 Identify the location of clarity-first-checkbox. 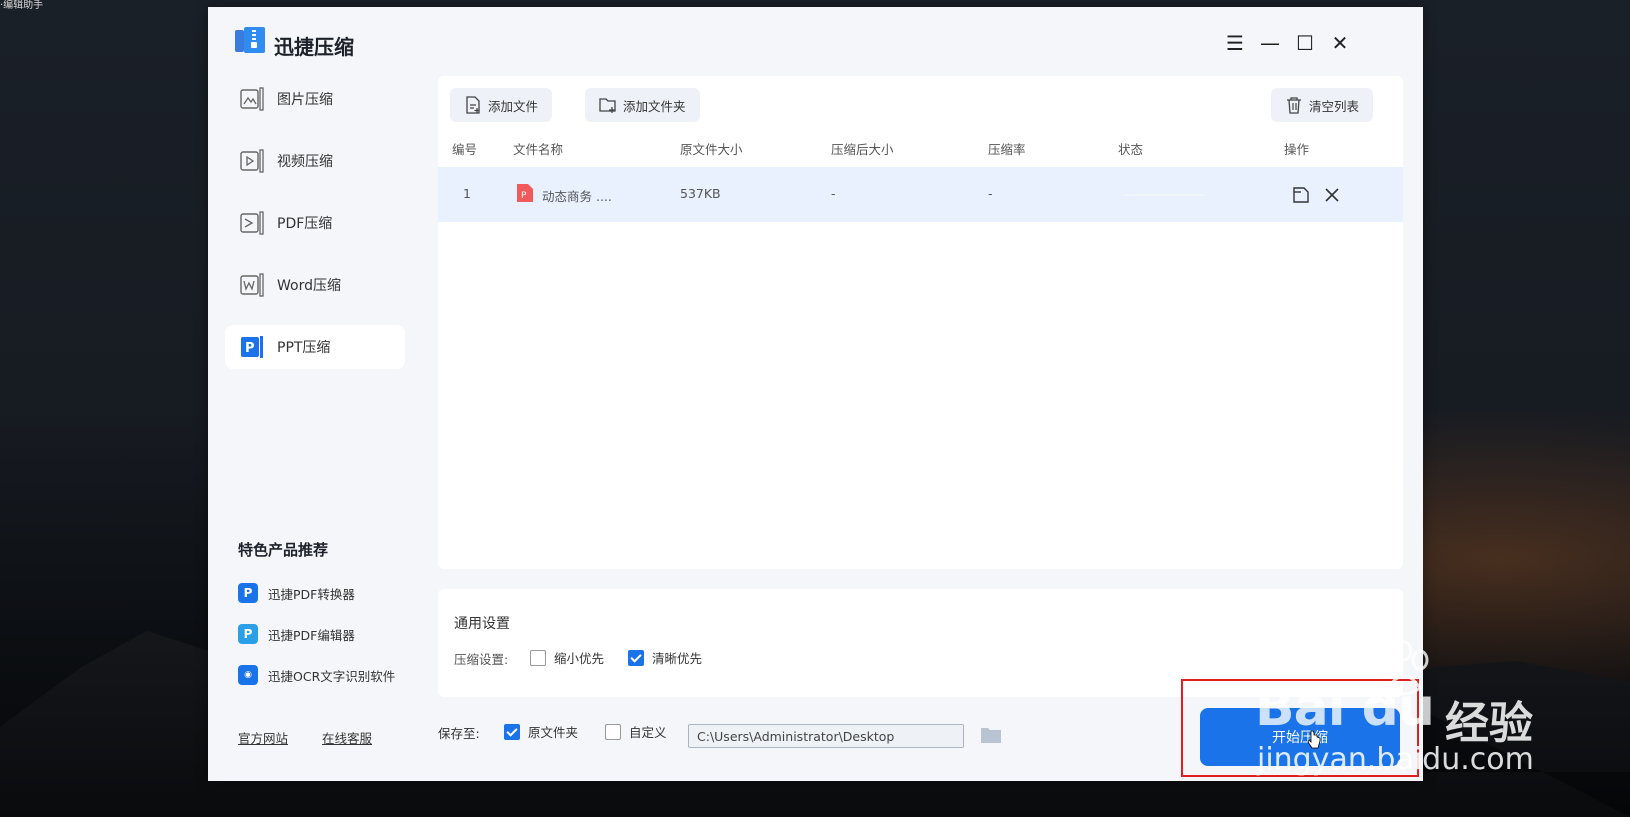
(636, 657).